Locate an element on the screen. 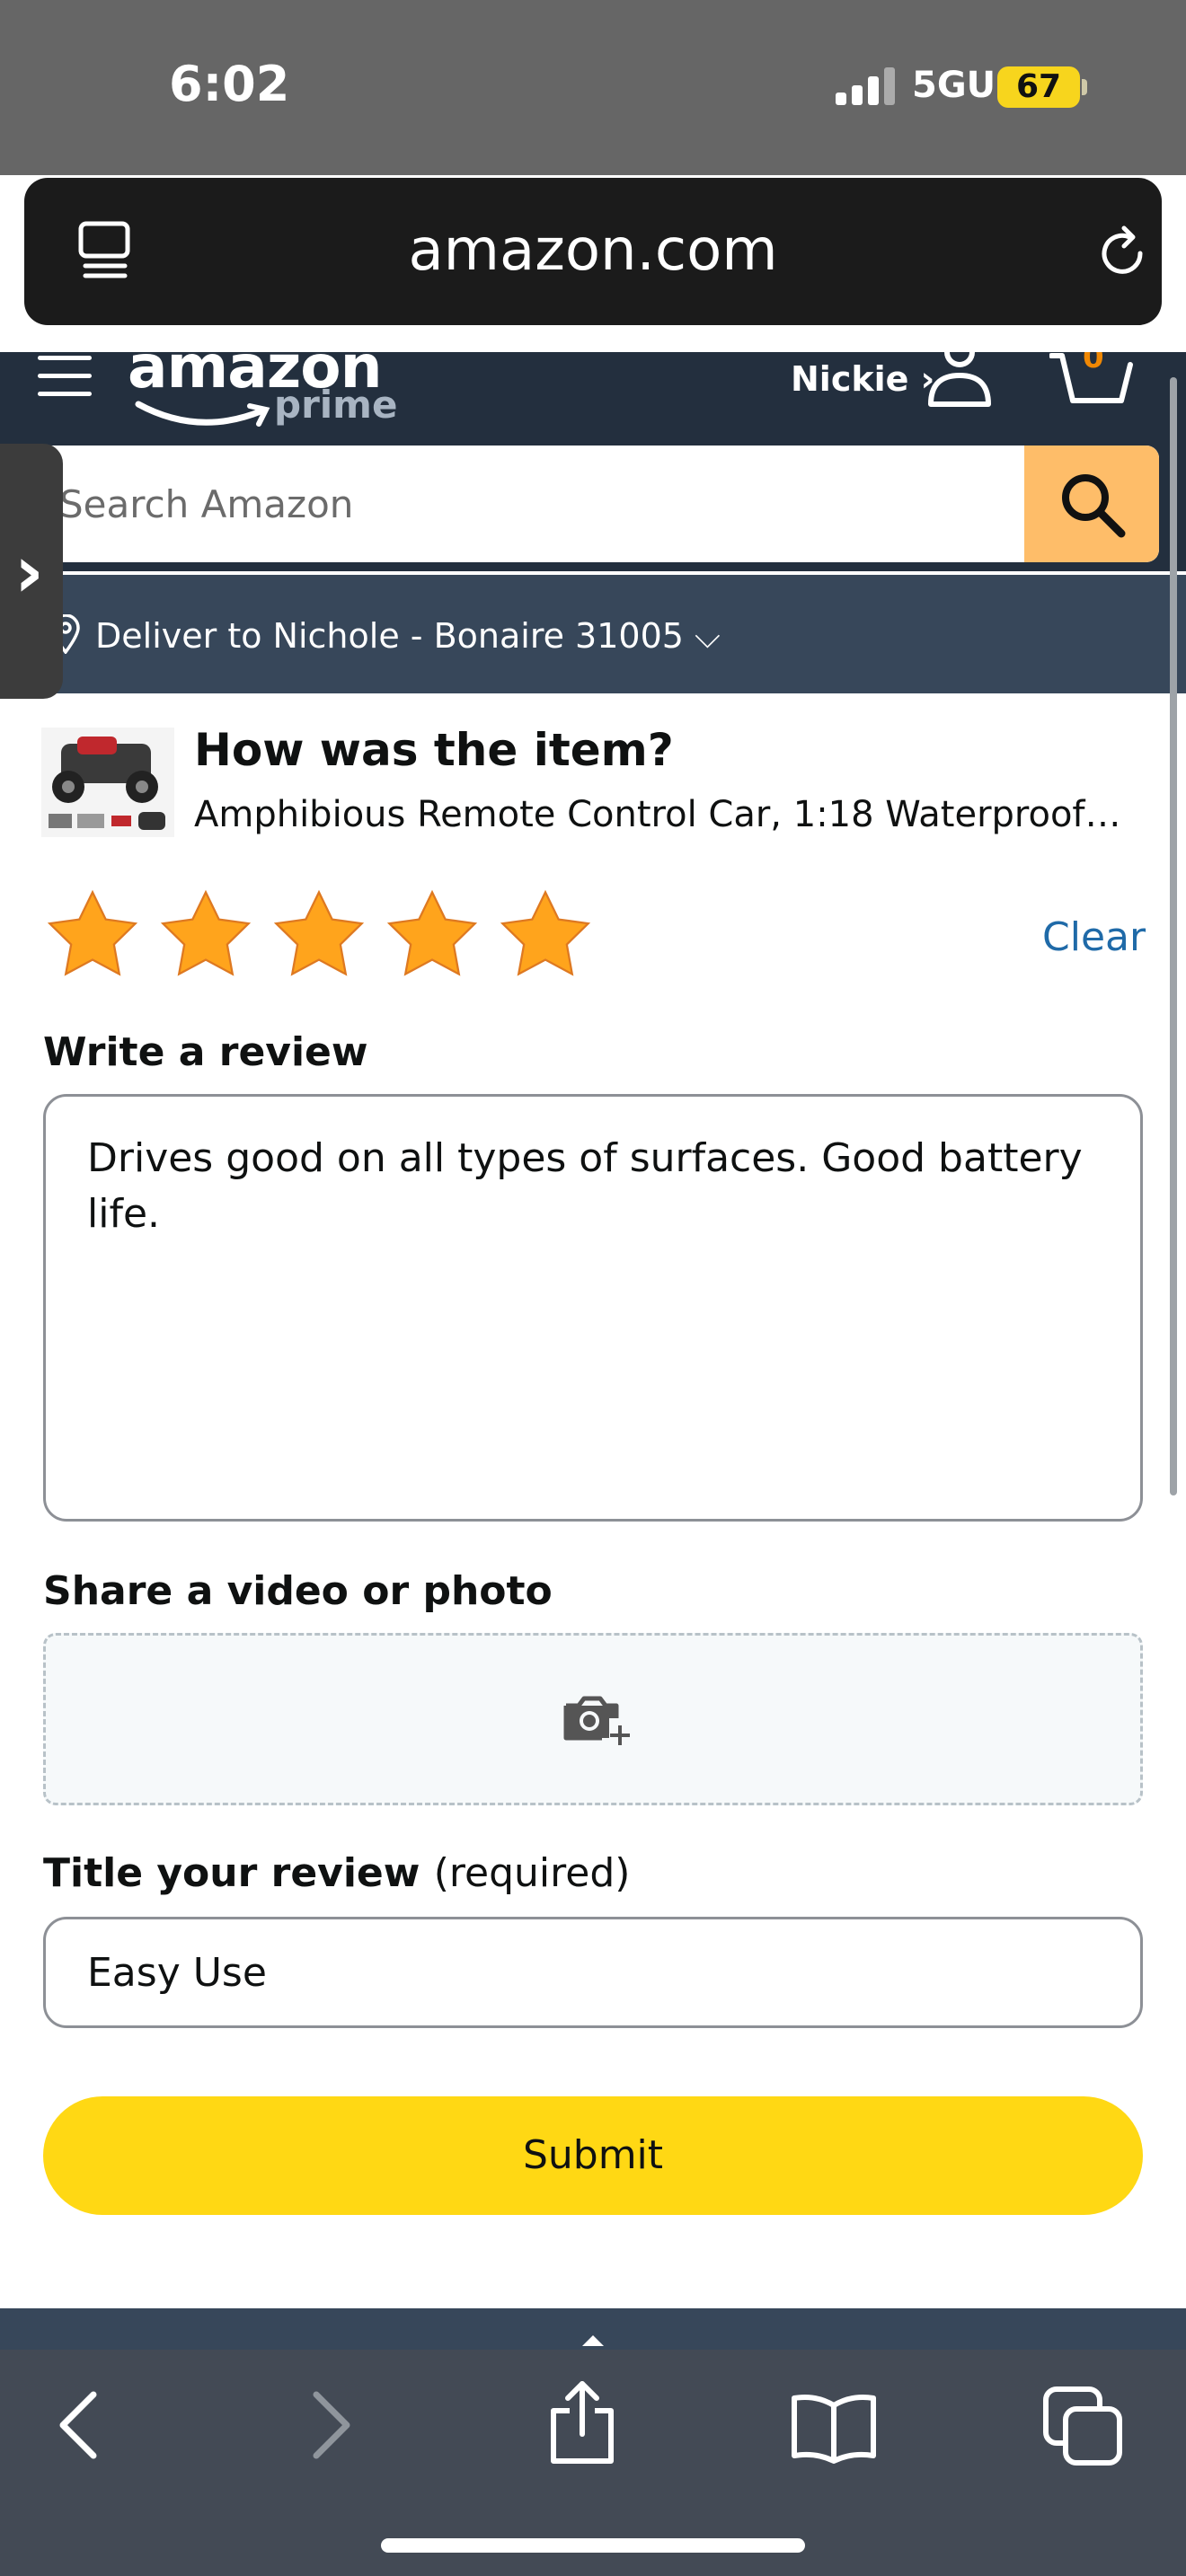 Image resolution: width=1186 pixels, height=2576 pixels. review-title-input is located at coordinates (593, 1972).